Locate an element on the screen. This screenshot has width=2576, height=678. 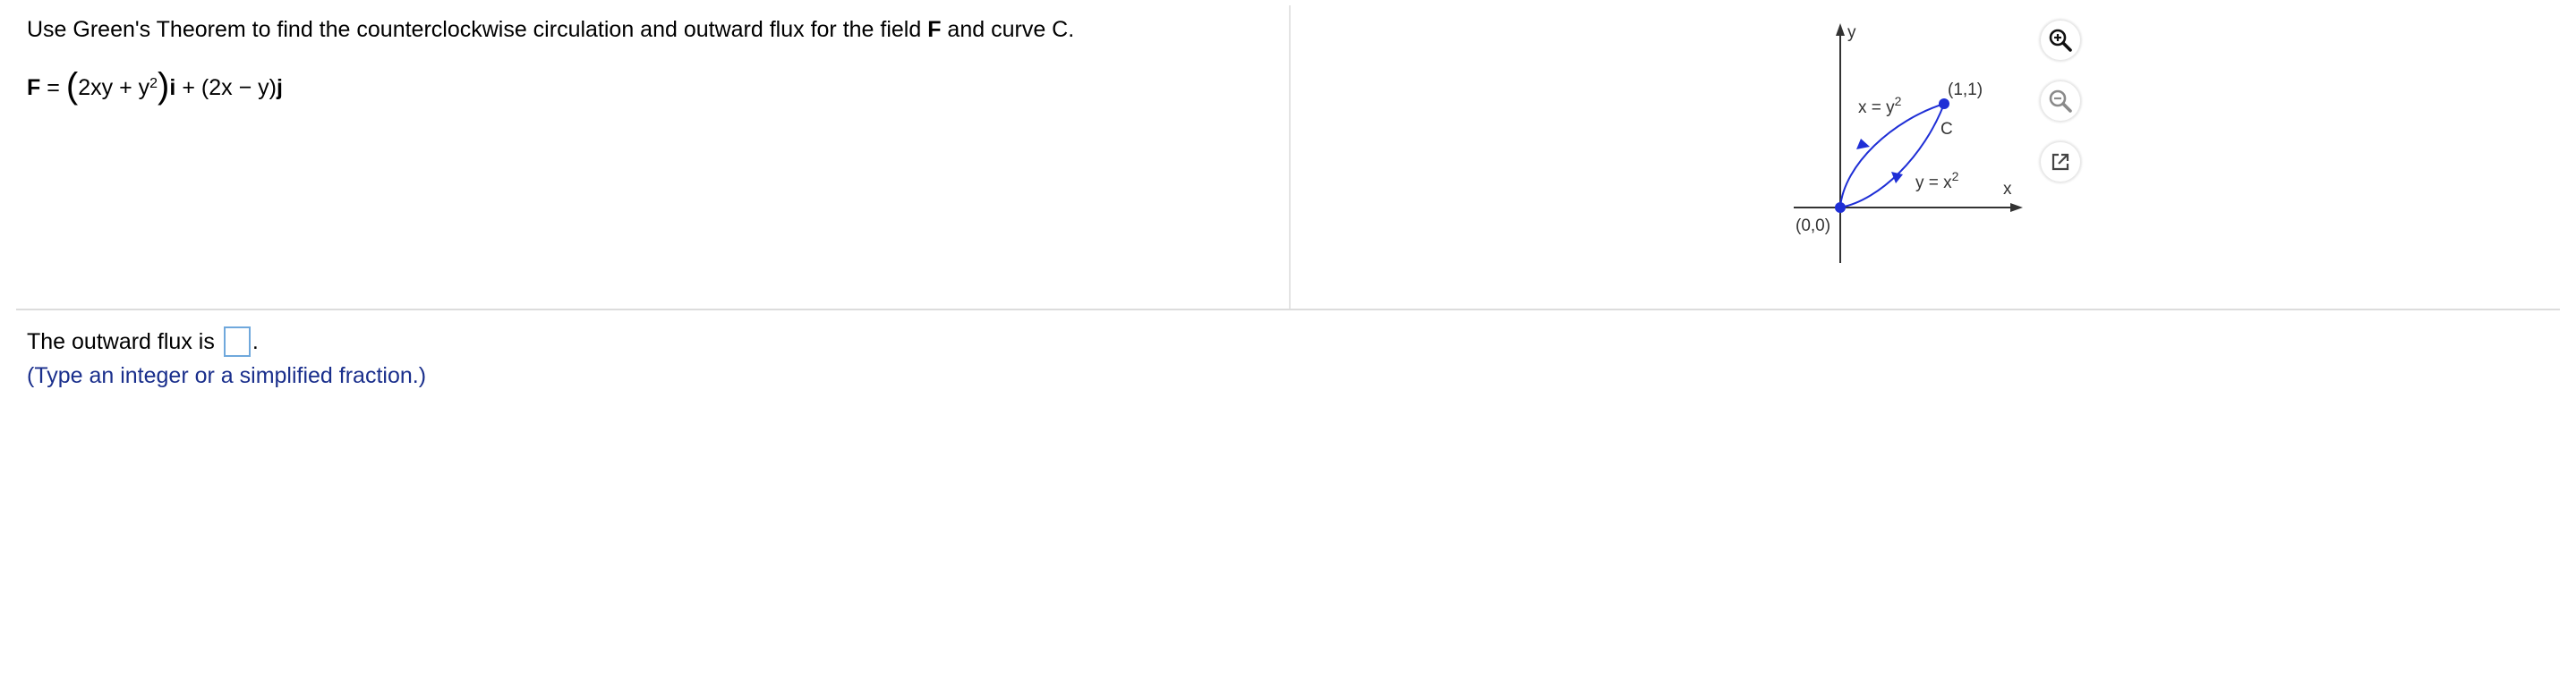
point-label: (1,1) is located at coordinates (1965, 90).